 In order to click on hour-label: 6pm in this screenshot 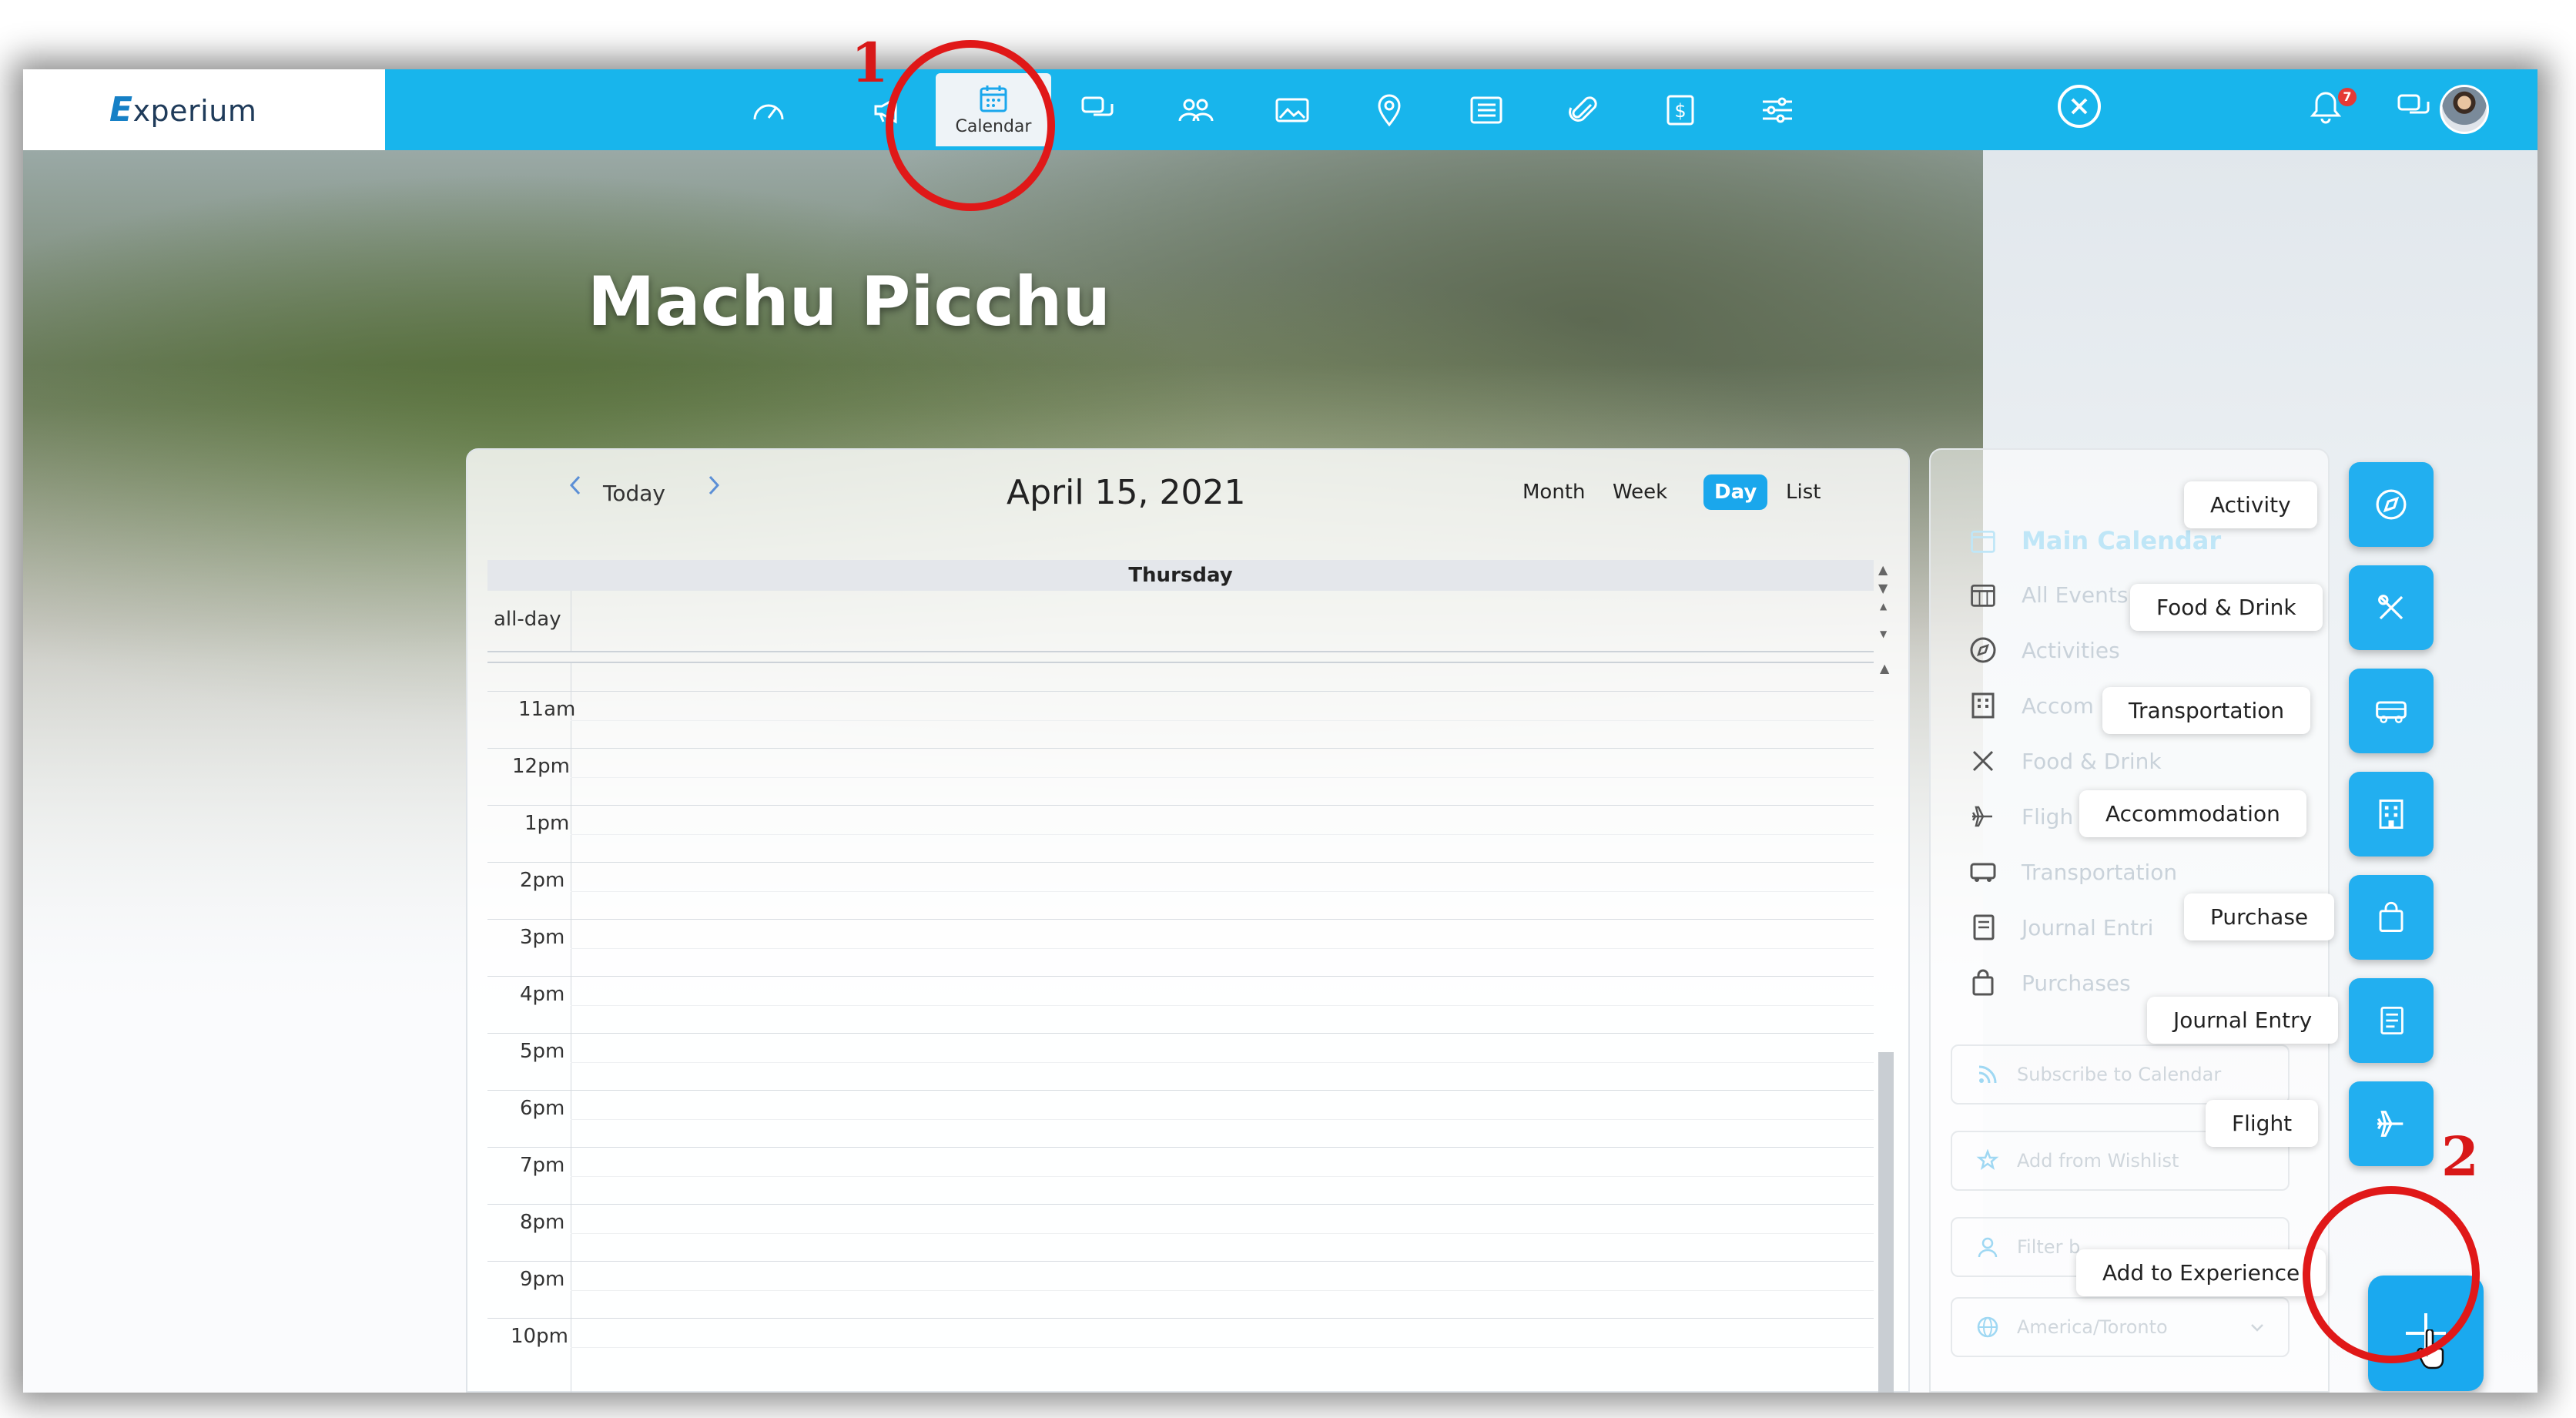, I will do `click(543, 1108)`.